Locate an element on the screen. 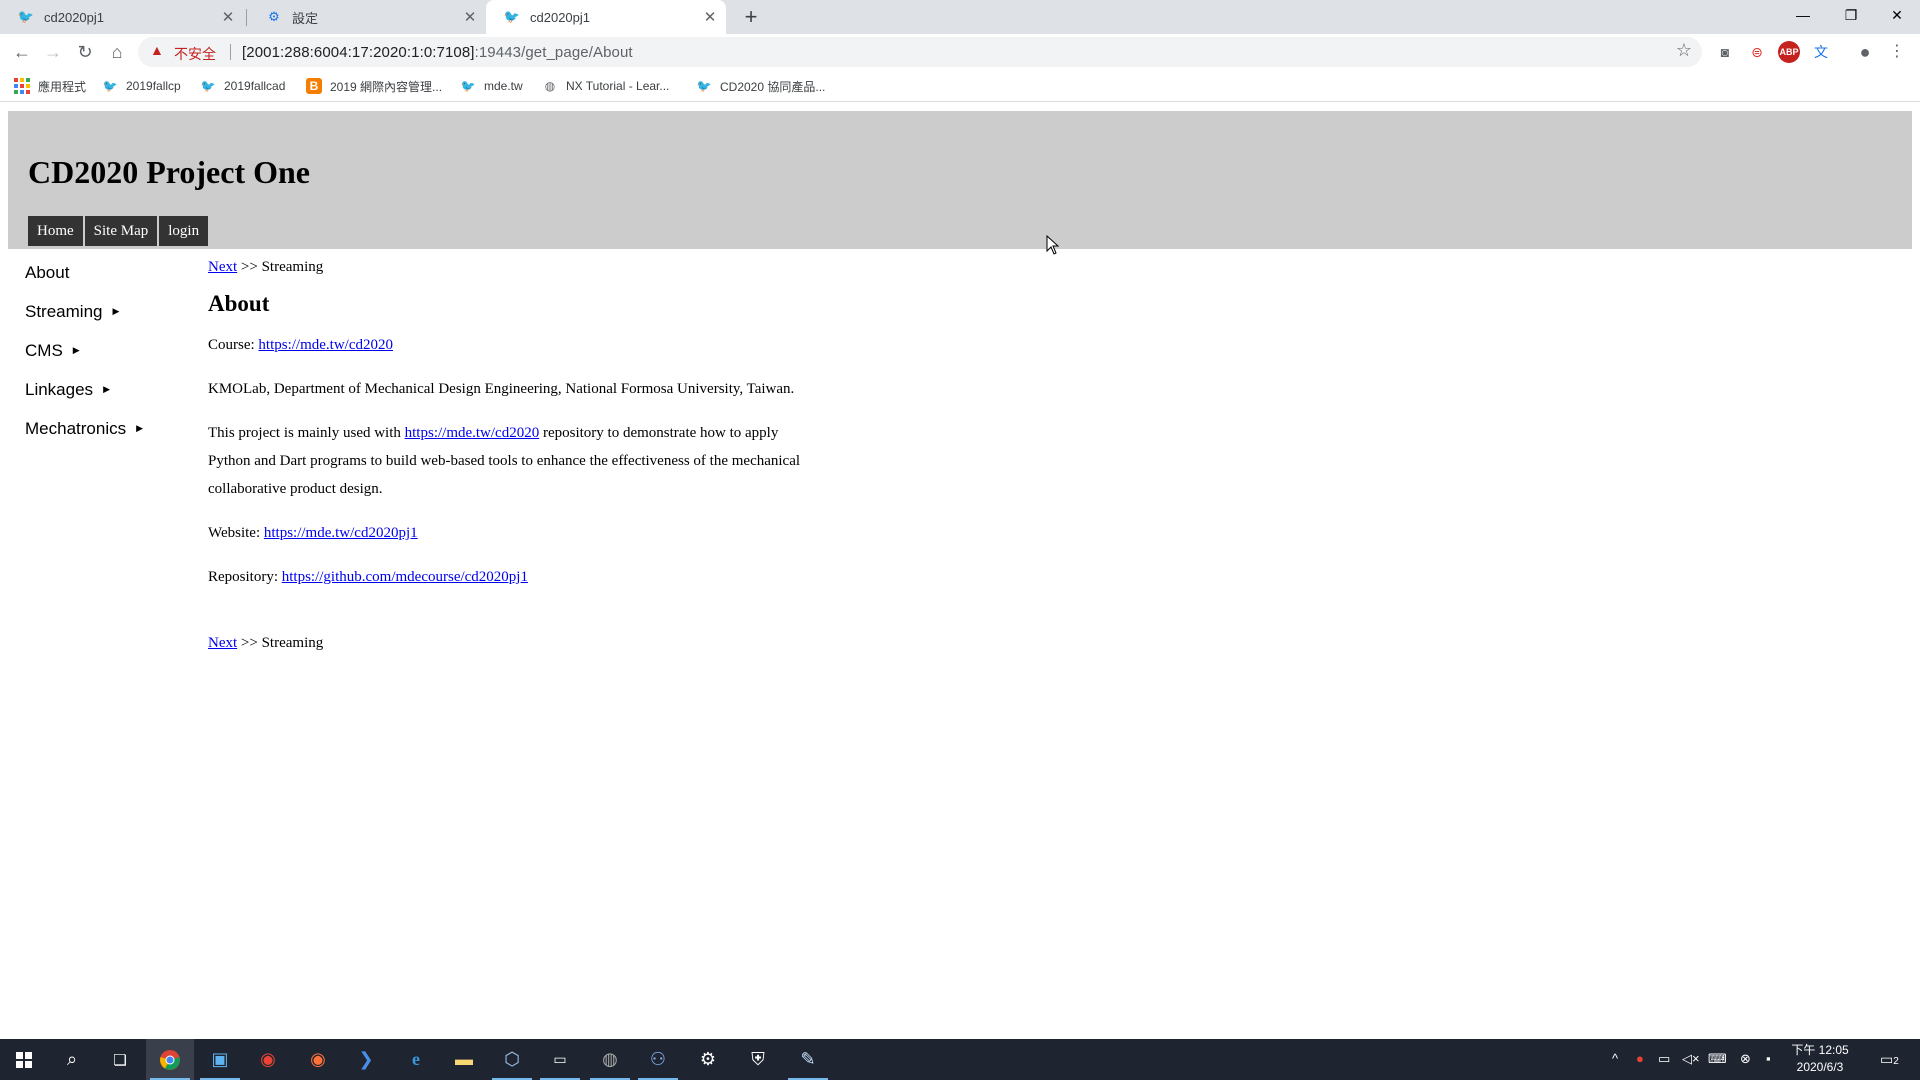  minimize-button: — is located at coordinates (1803, 15).